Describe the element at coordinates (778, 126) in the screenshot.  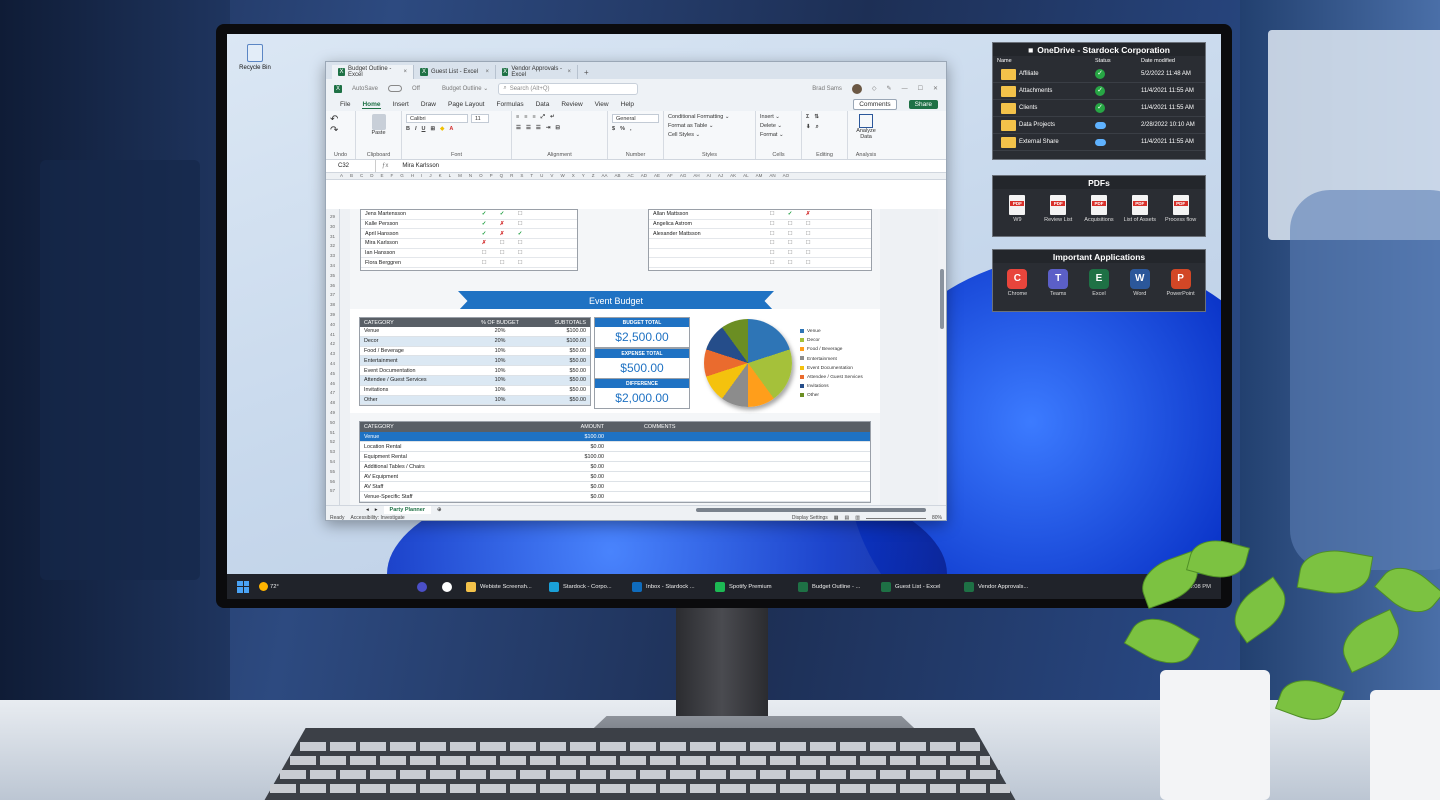
I see `delete-cells-button: Delete ⌄` at that location.